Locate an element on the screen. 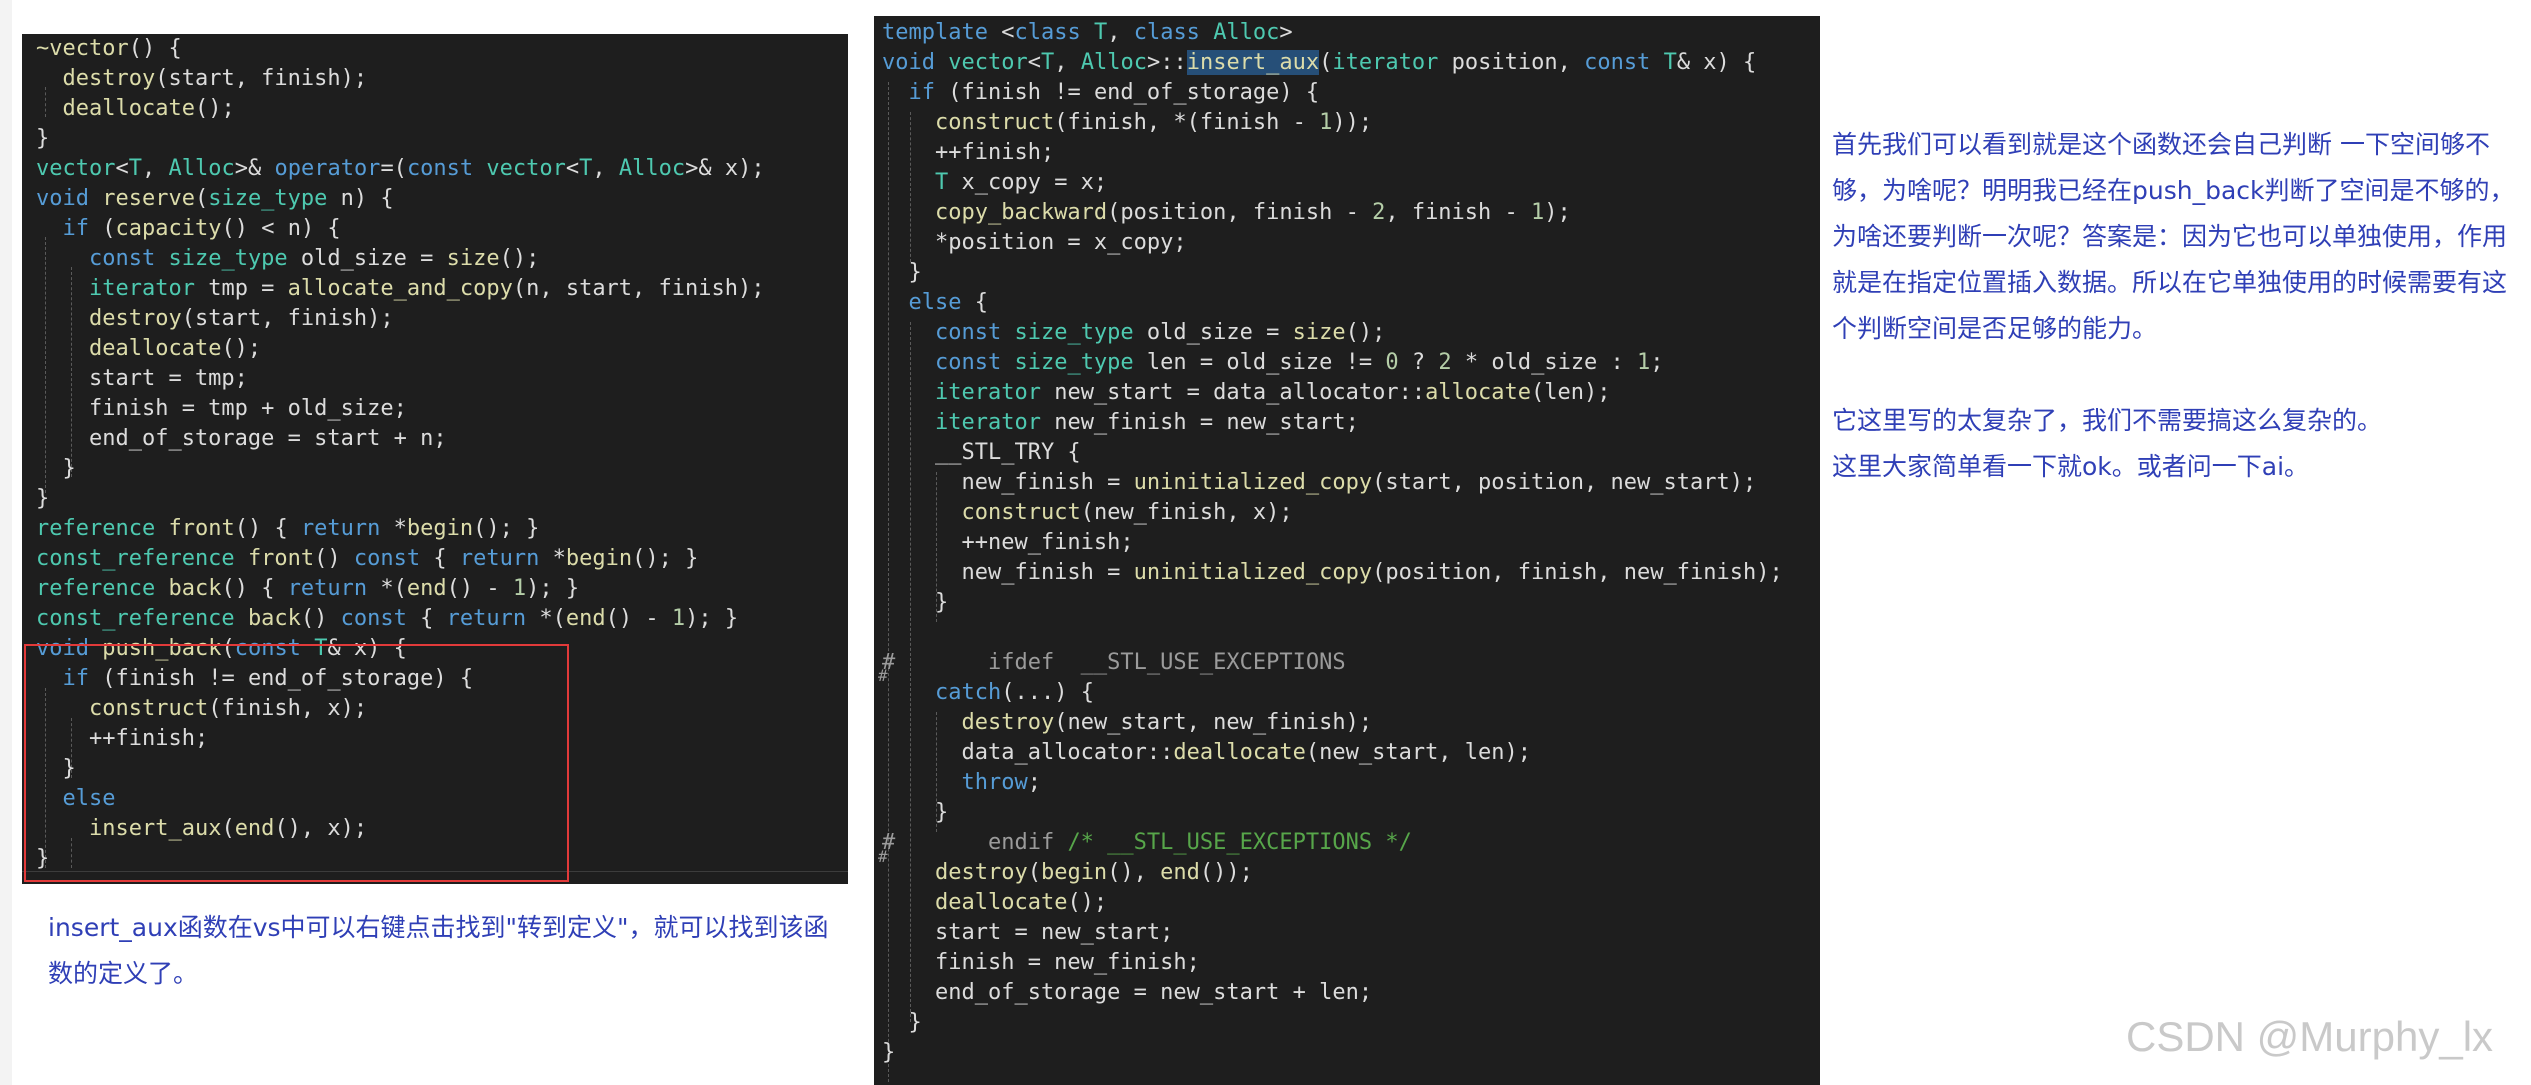 The height and width of the screenshot is (1085, 2531). push-back-highlight-box is located at coordinates (296, 763).